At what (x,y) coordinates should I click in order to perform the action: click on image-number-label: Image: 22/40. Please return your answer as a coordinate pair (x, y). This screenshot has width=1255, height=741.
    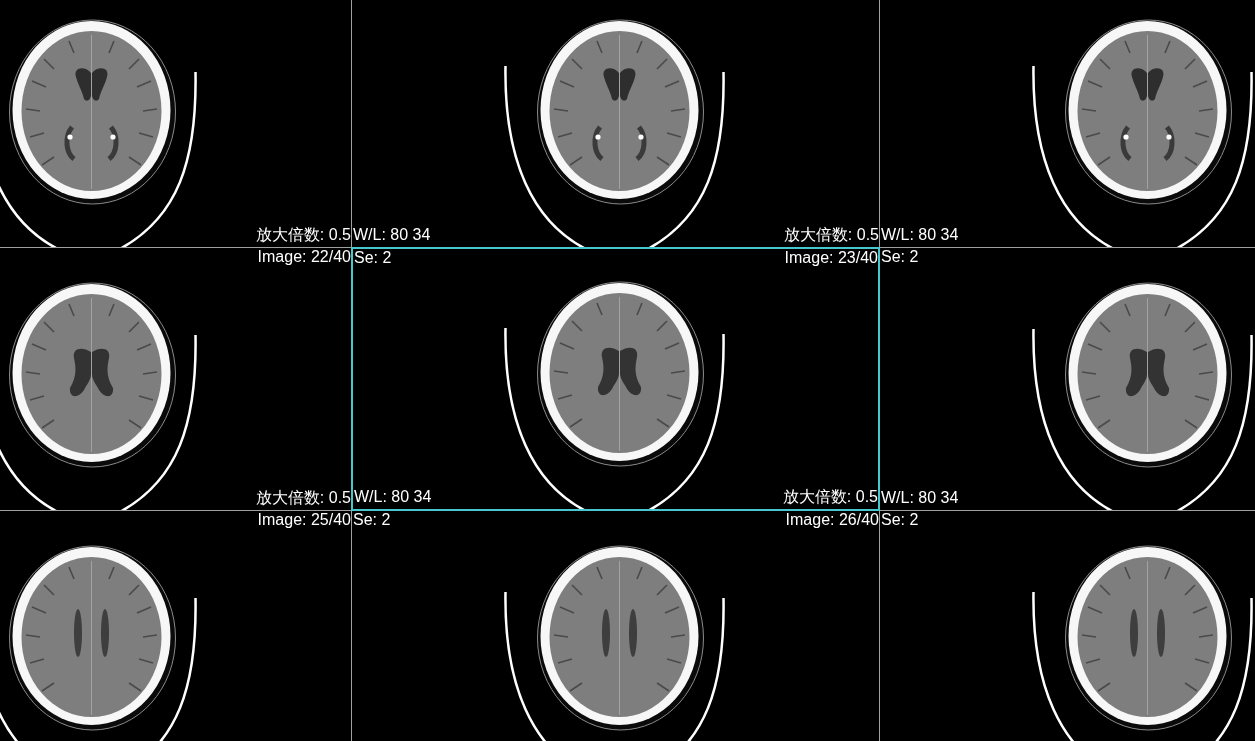
    Looking at the image, I should click on (304, 257).